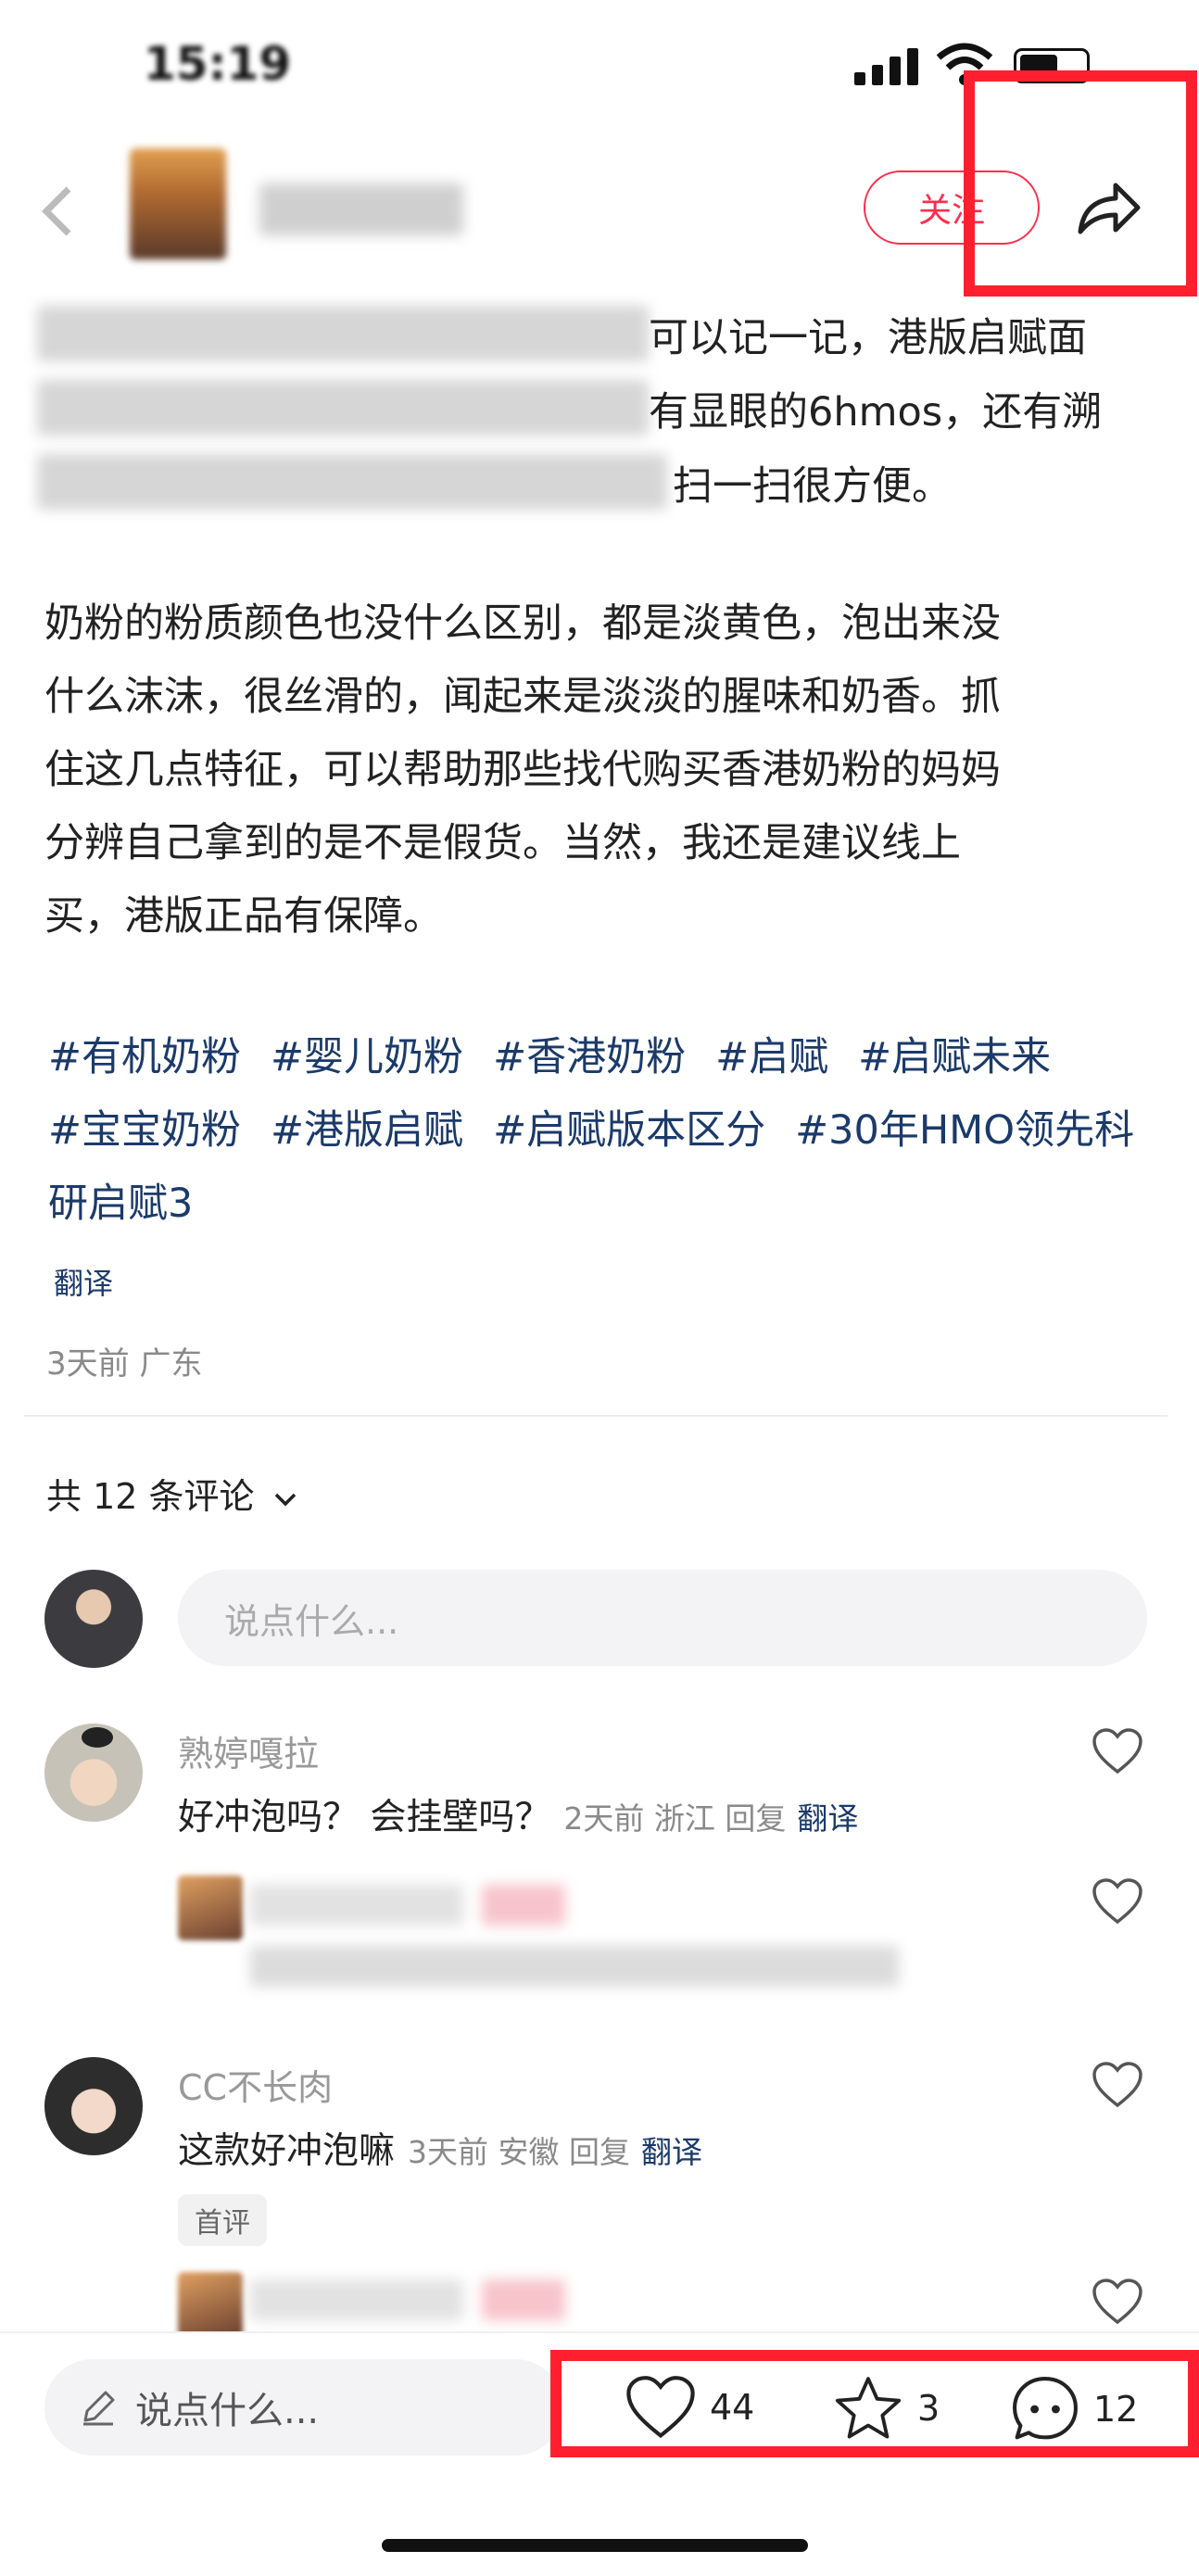  Describe the element at coordinates (519, 2152) in the screenshot. I see `comment-meta: 3天前 安徽 回复` at that location.